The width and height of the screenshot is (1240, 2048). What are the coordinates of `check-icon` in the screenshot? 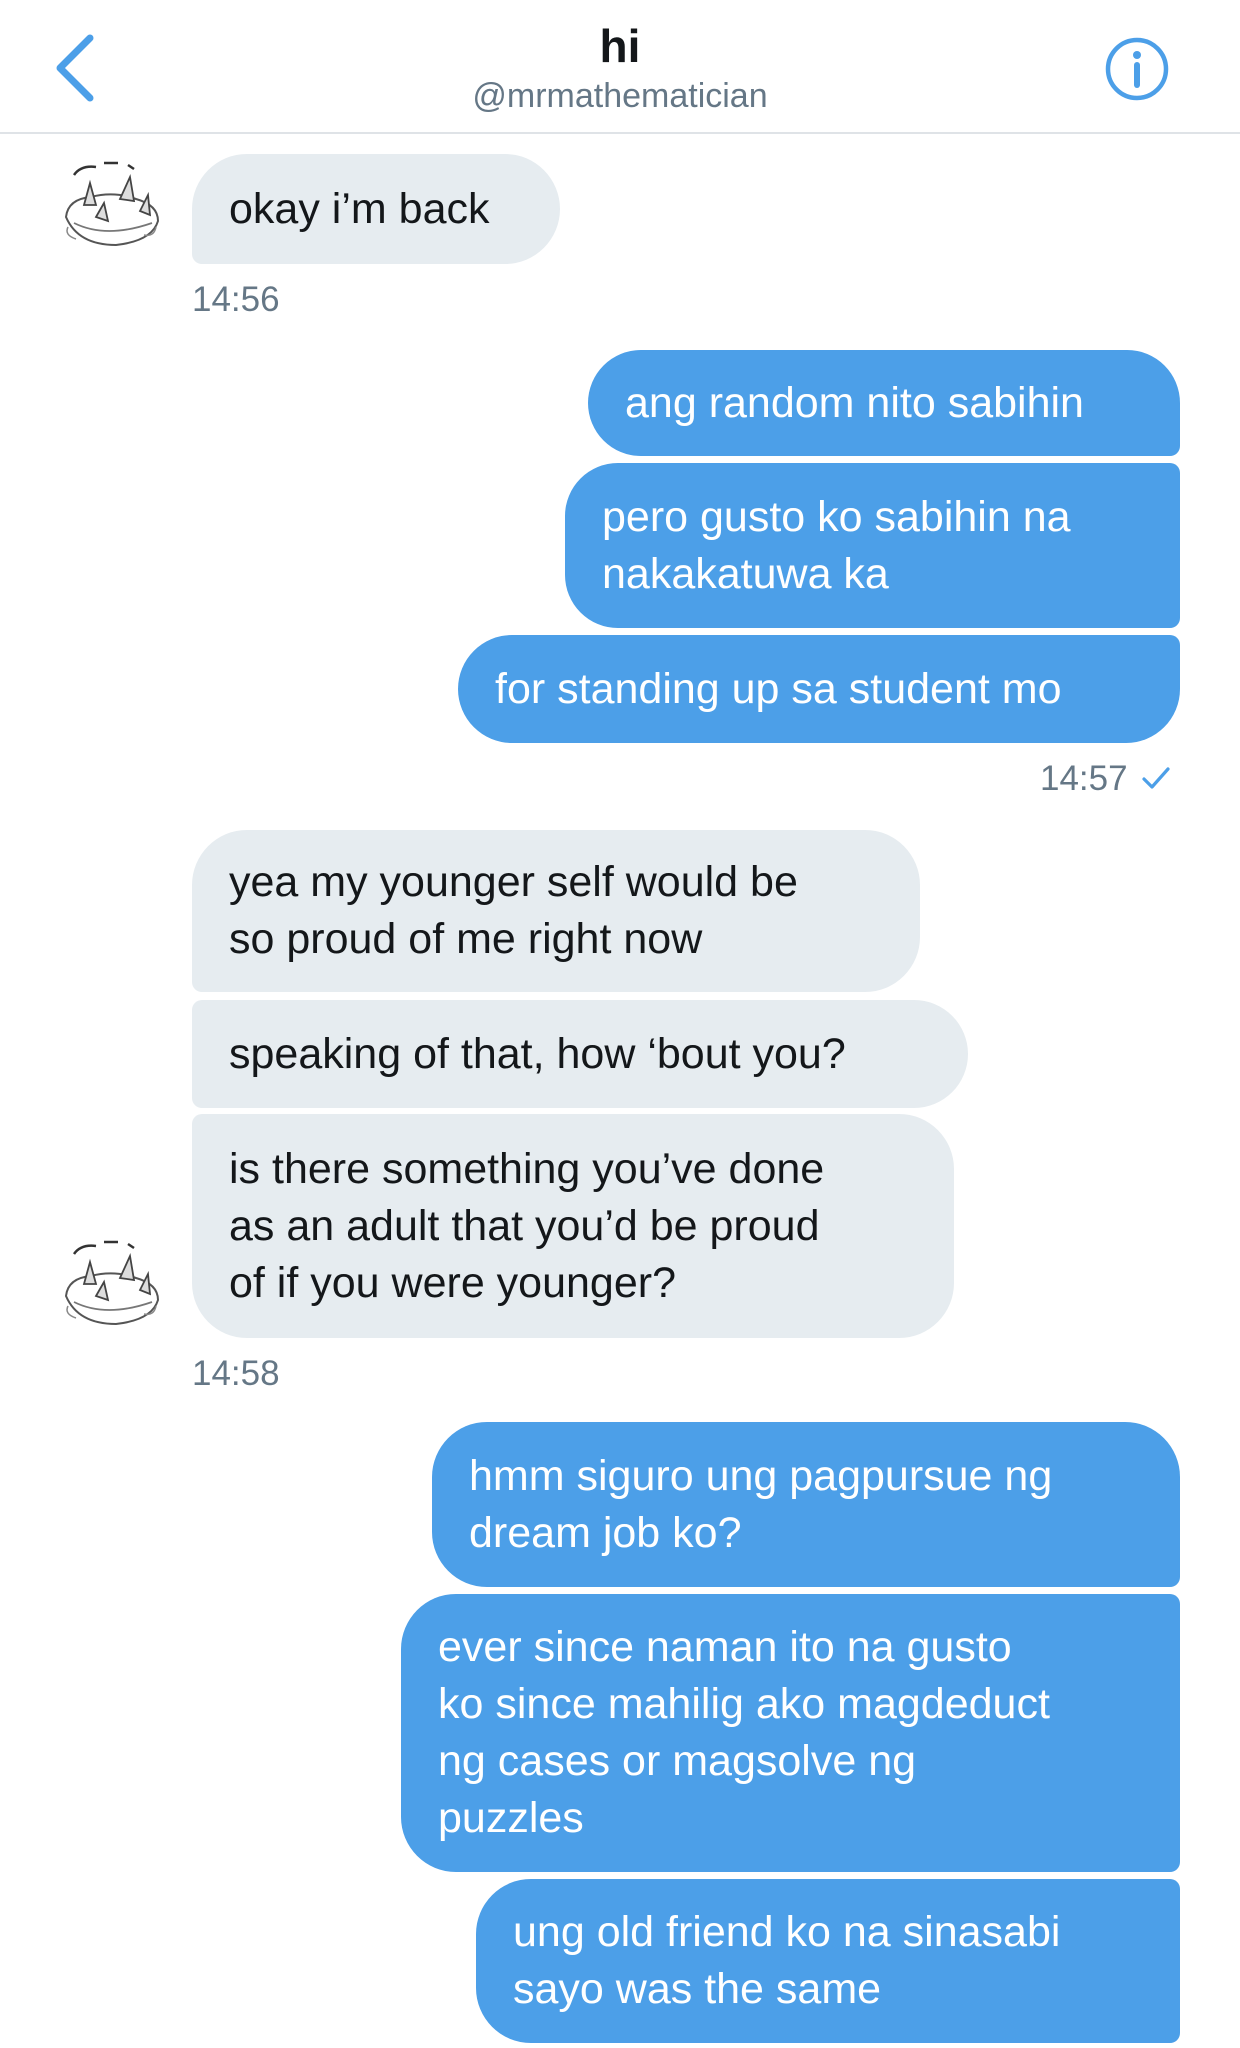 It's located at (1155, 778).